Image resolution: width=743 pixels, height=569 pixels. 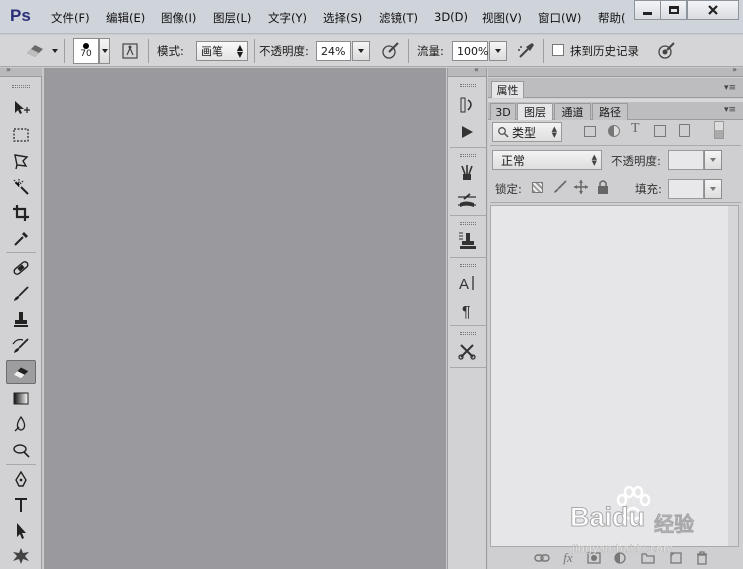 I want to click on tool-path-select, so click(x=21, y=531).